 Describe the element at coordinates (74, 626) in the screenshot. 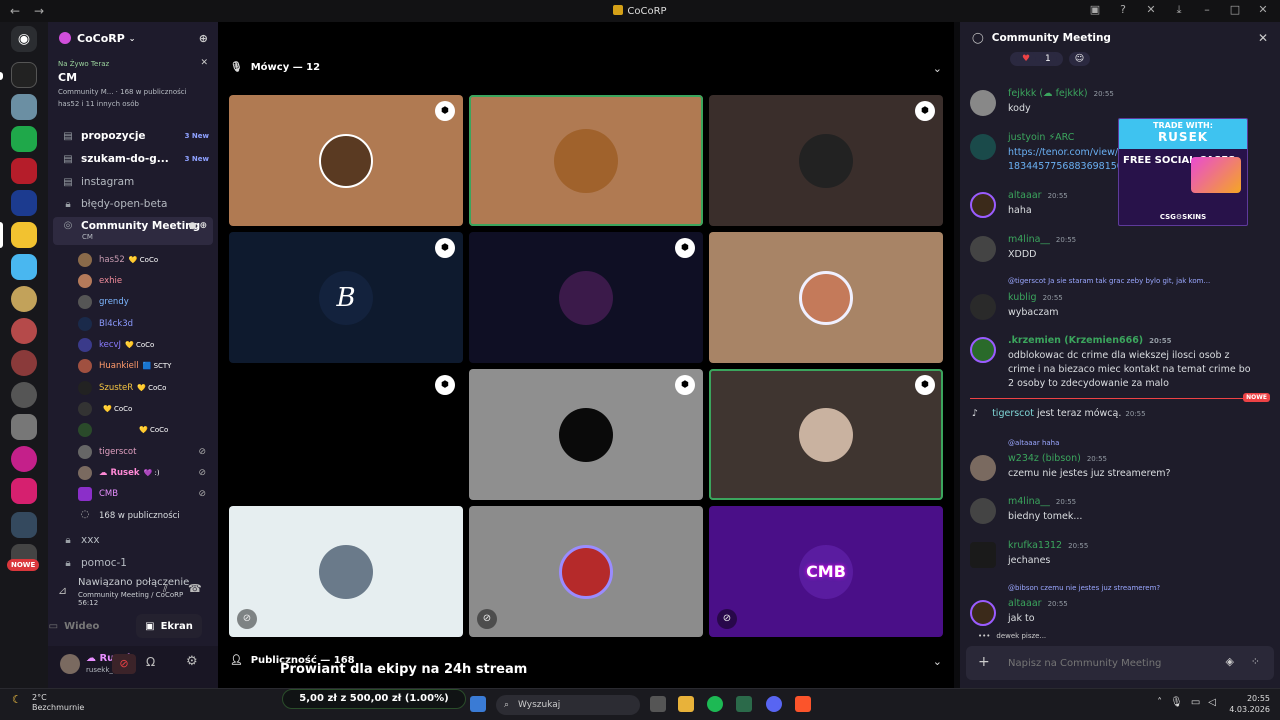

I see `video-button: ▭ Wideo` at that location.